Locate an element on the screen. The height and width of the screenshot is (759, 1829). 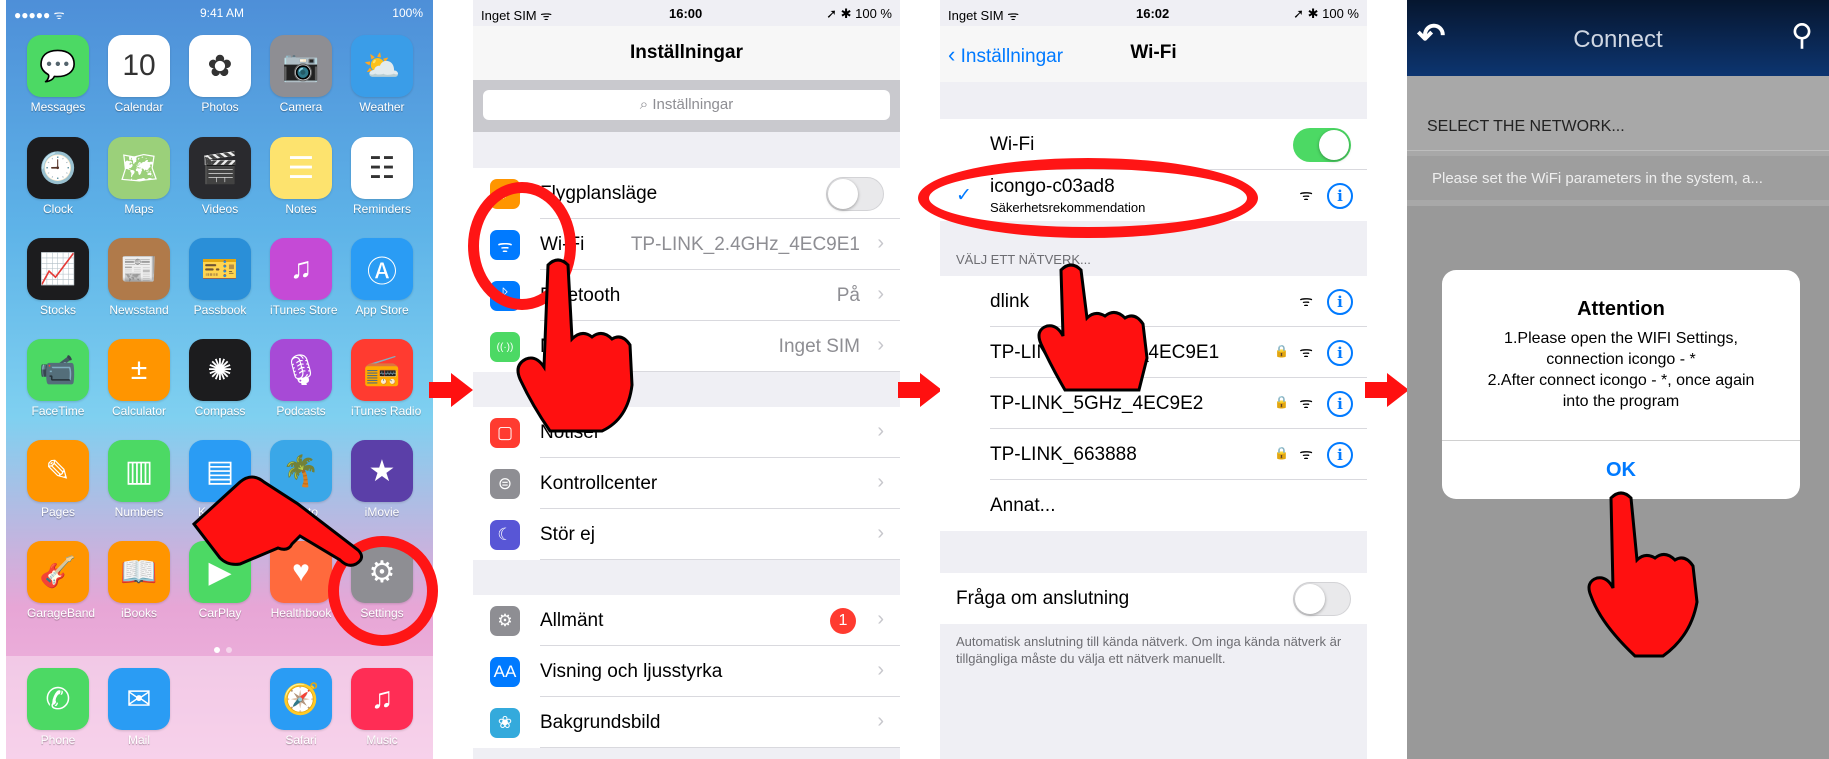
app-numbers: ▥ Numbers is located at coordinates (139, 479).